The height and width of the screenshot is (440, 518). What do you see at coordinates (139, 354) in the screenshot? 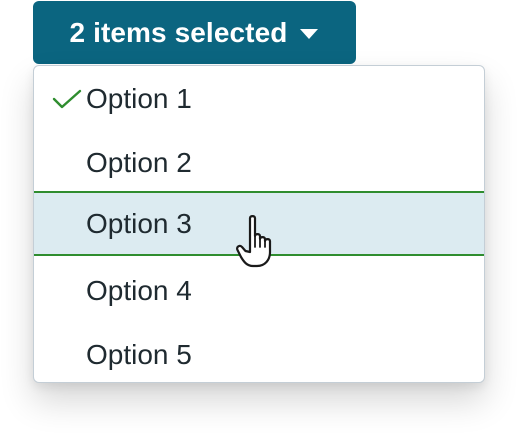
I see `option-label: Option 5` at bounding box center [139, 354].